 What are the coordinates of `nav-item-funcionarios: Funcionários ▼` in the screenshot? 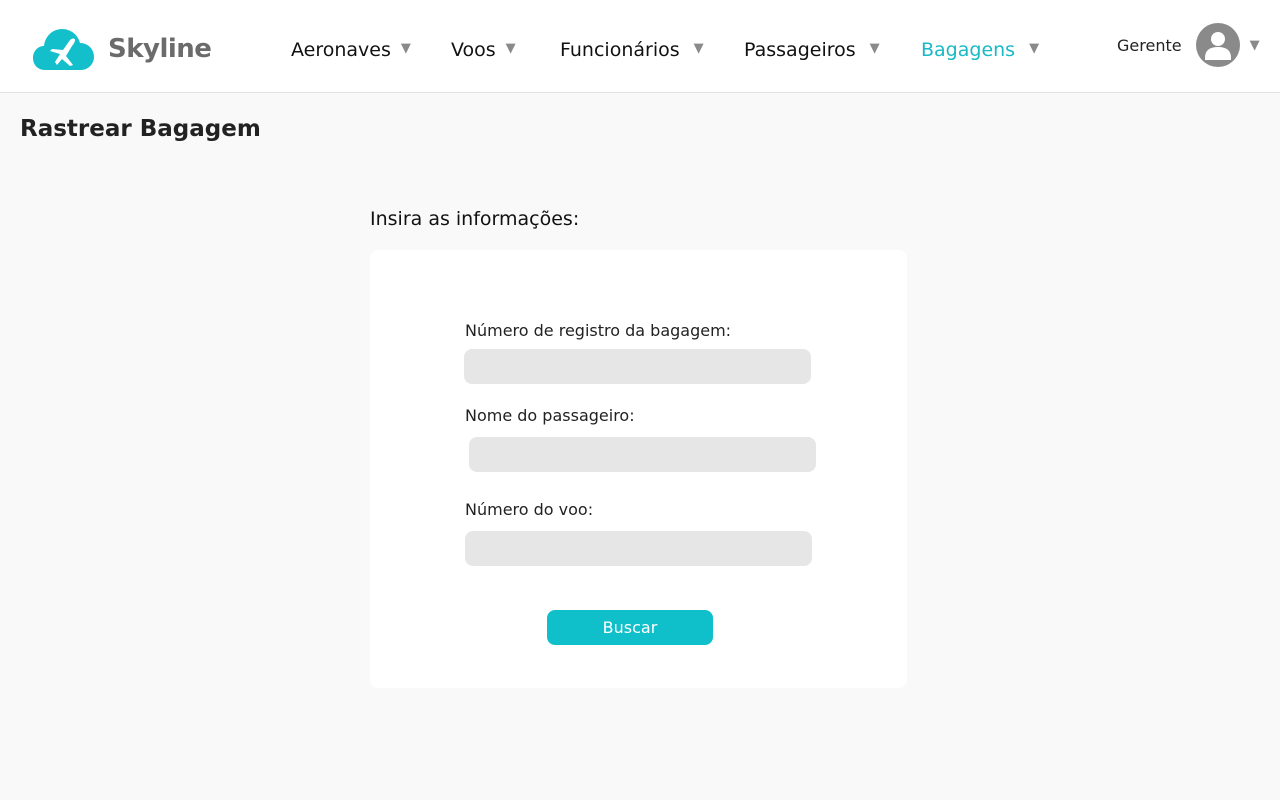 It's located at (632, 50).